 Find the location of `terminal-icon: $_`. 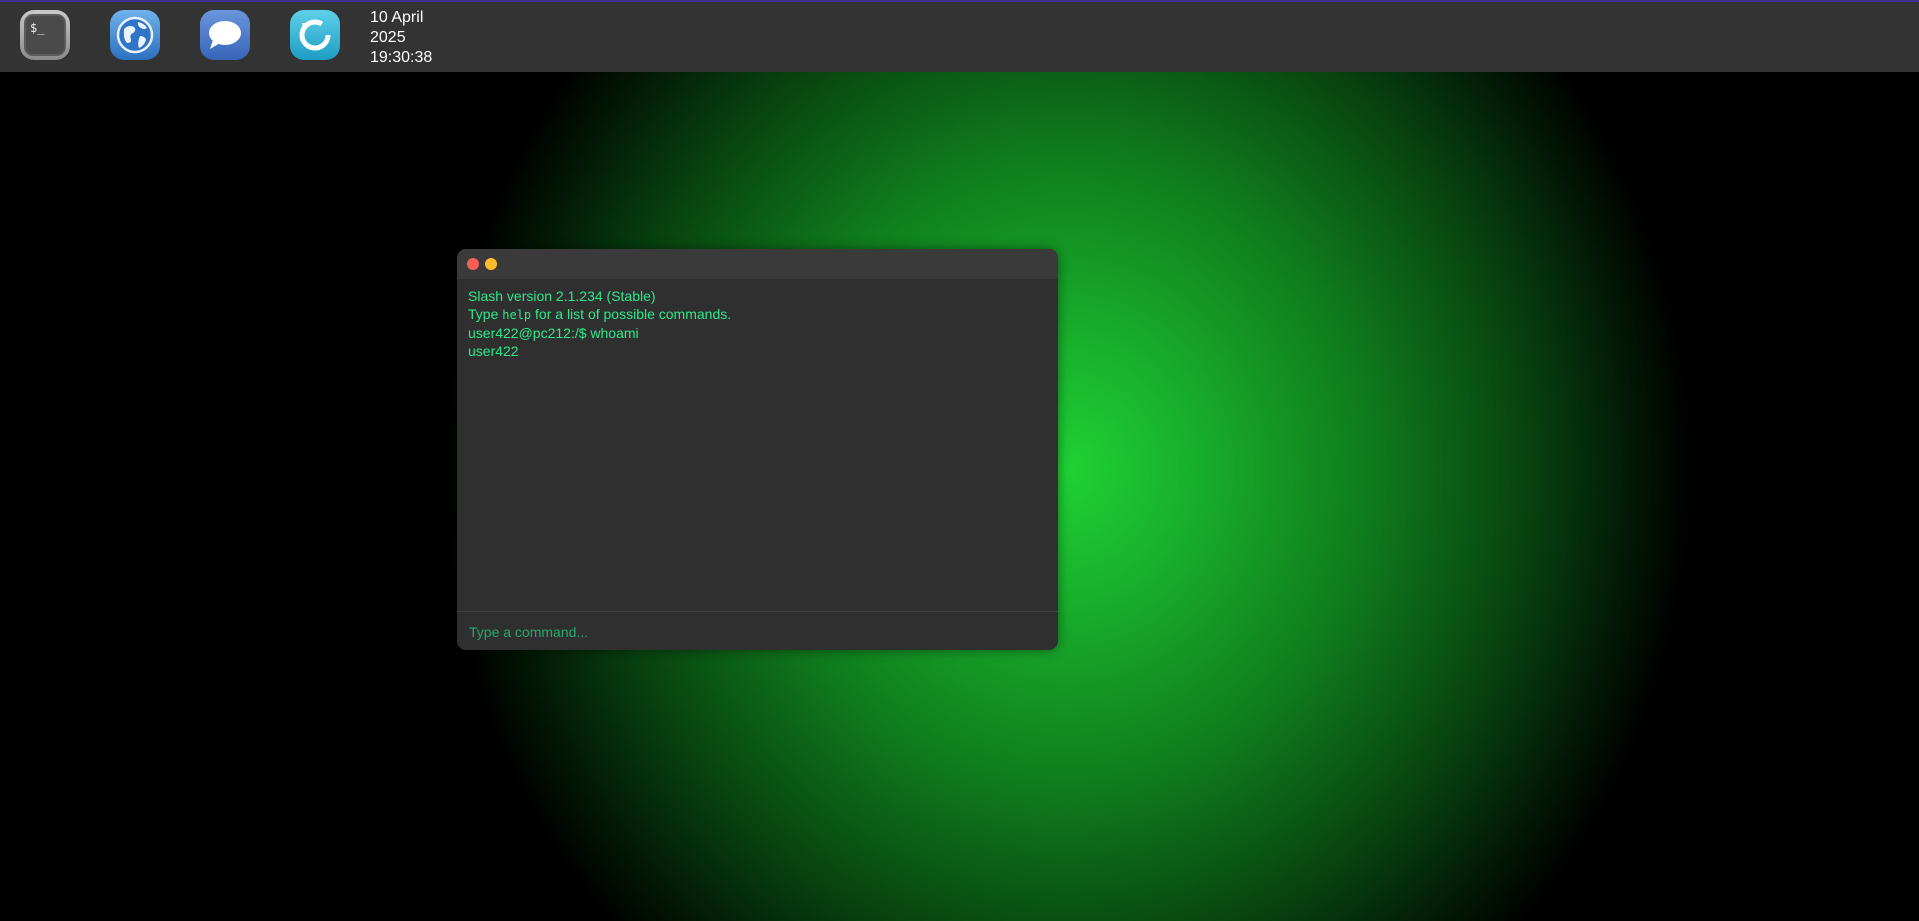

terminal-icon: $_ is located at coordinates (45, 35).